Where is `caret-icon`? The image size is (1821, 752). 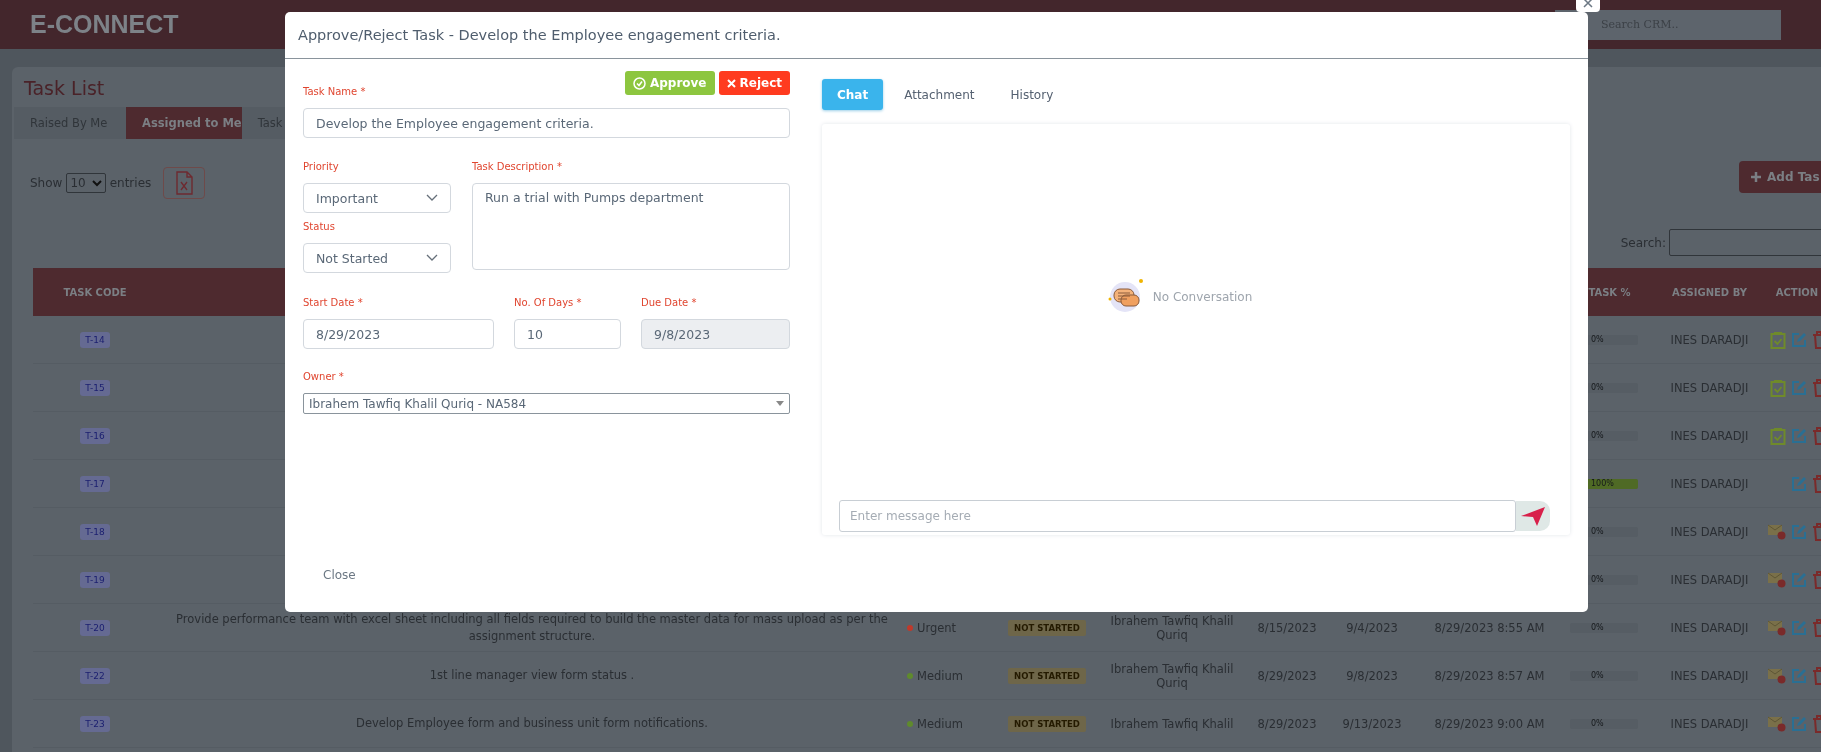
caret-icon is located at coordinates (780, 403).